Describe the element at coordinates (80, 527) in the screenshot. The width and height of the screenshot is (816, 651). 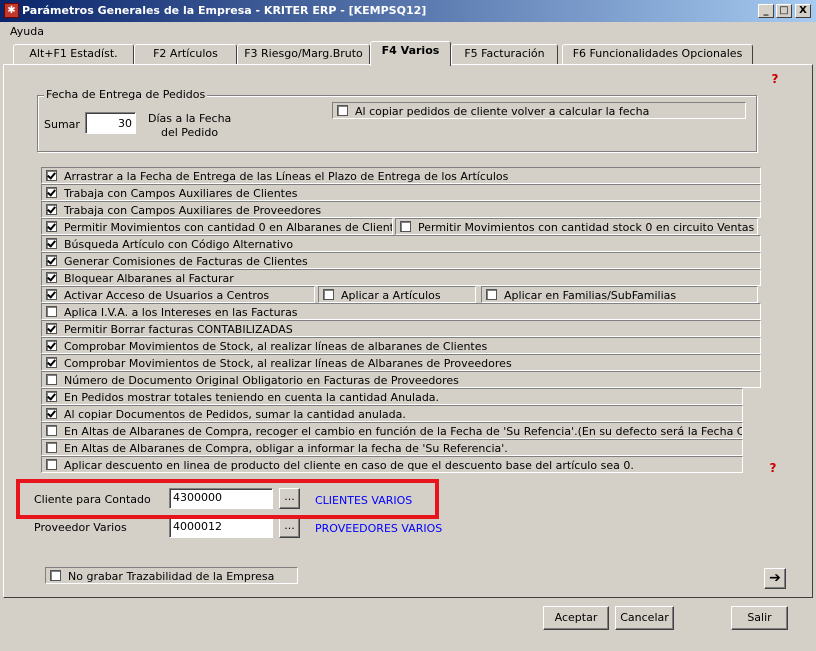
I see `proveedor-varios-label: Proveedor Varios` at that location.